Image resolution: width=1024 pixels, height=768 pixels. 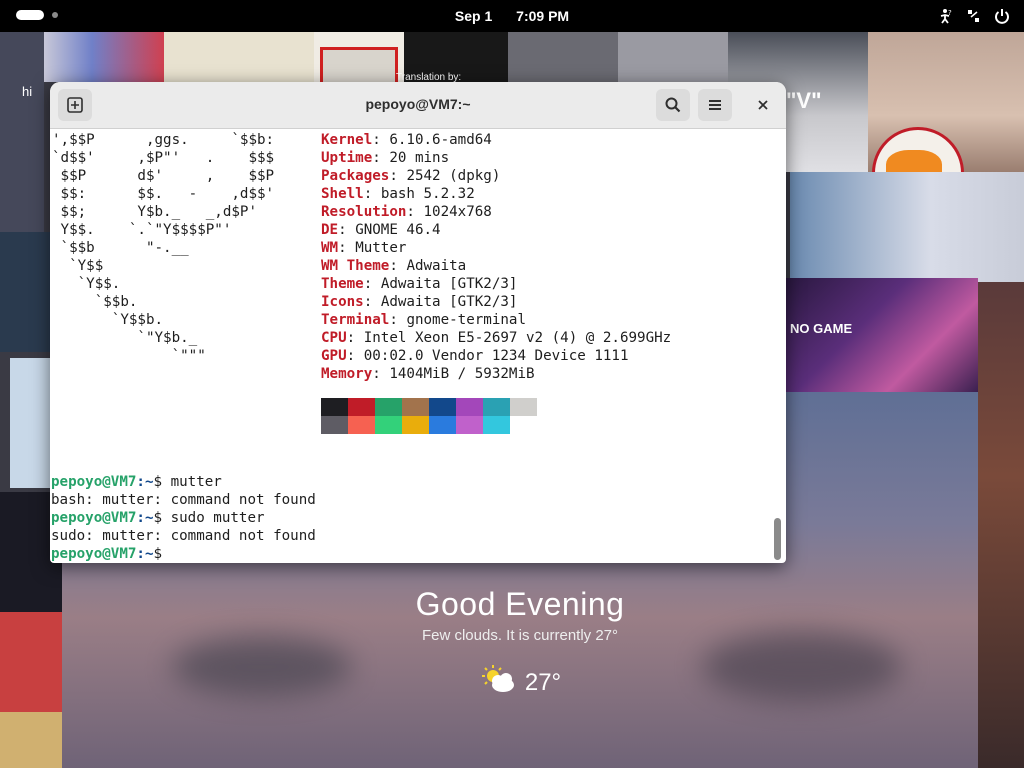 I want to click on terminal-line: pepoyo@VM7:~$, so click(x=106, y=554).